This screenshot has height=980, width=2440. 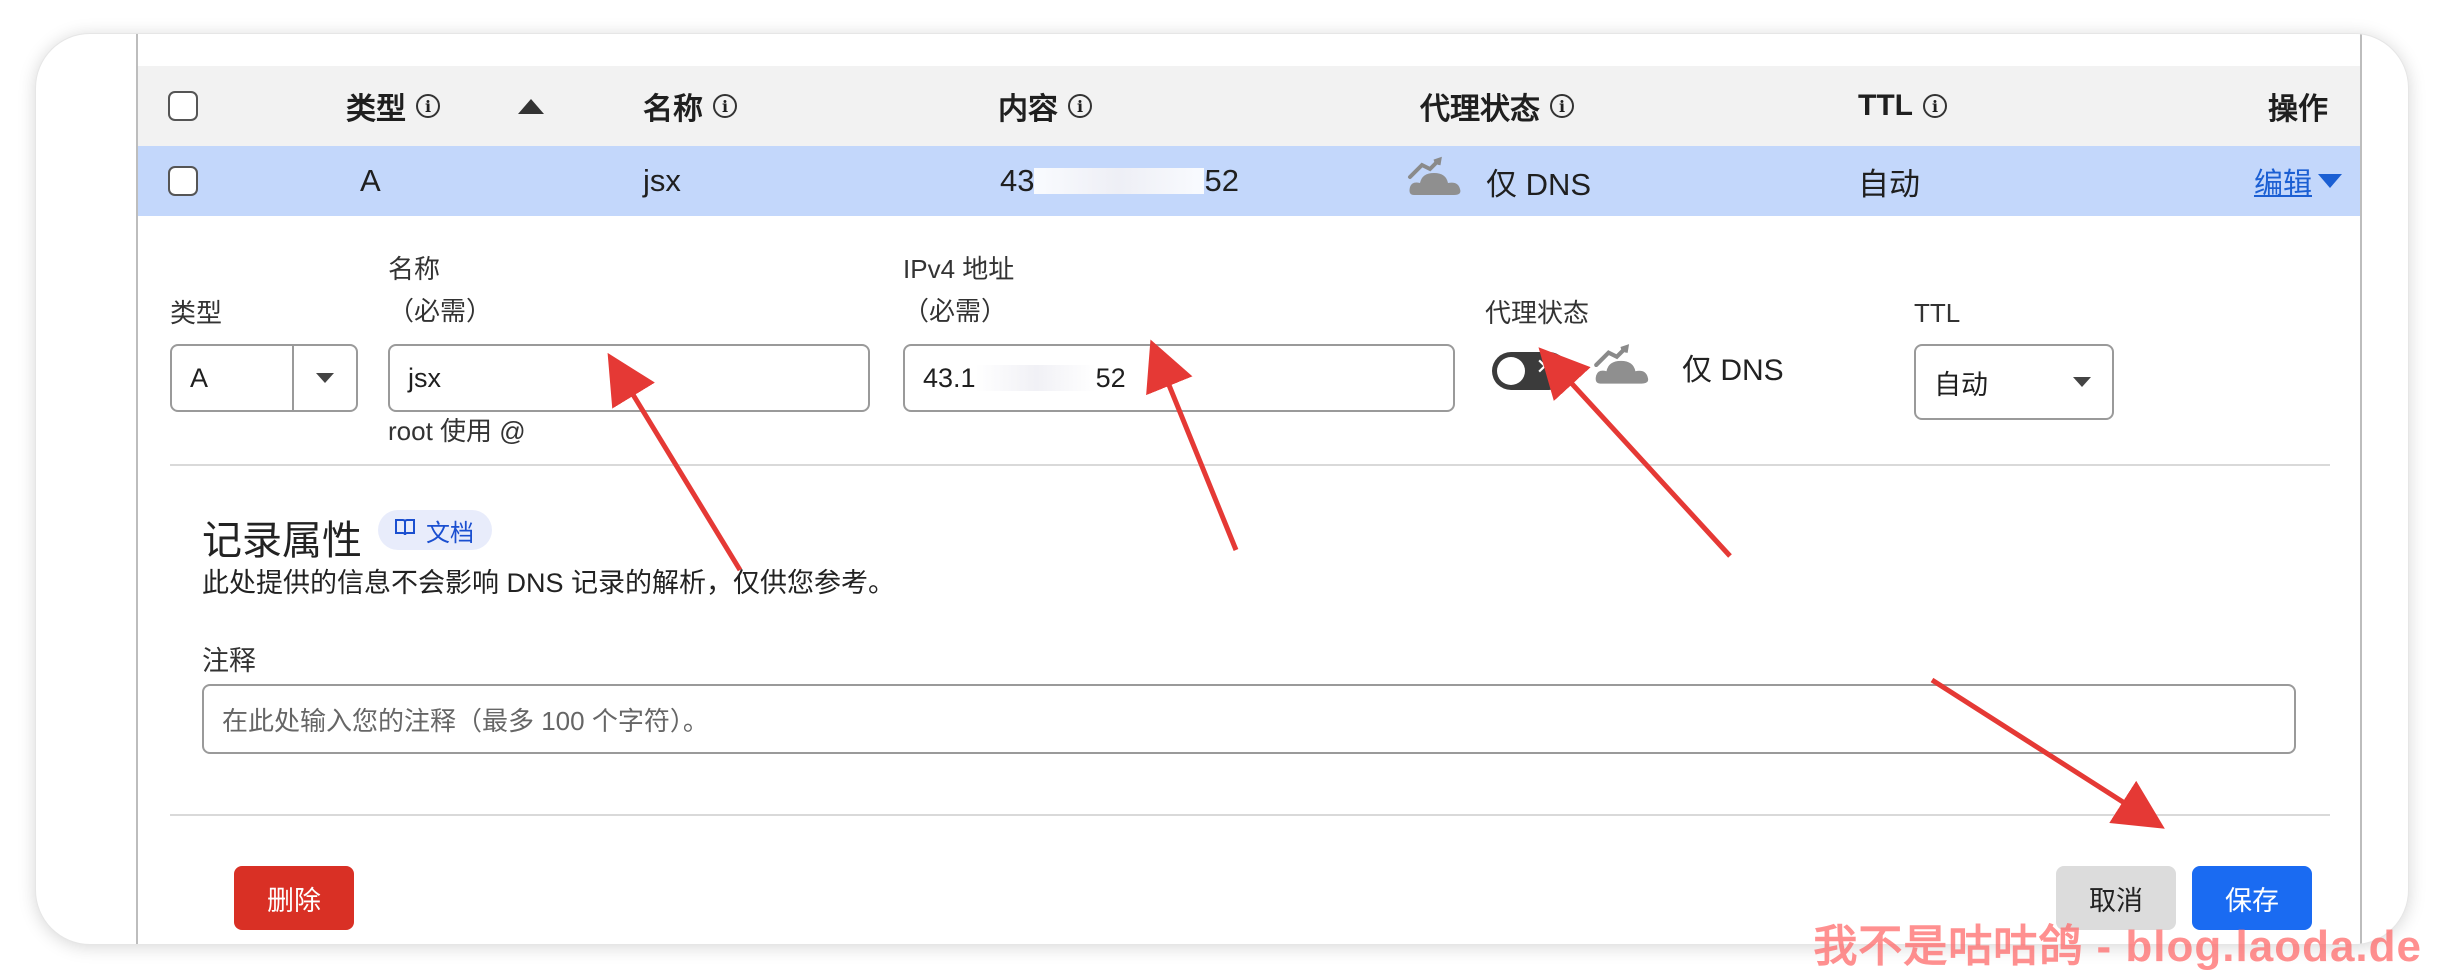 I want to click on table-header: 类型 i 名称 i 内容 i 代理状态 i TTL i 操作, so click(x=1249, y=106).